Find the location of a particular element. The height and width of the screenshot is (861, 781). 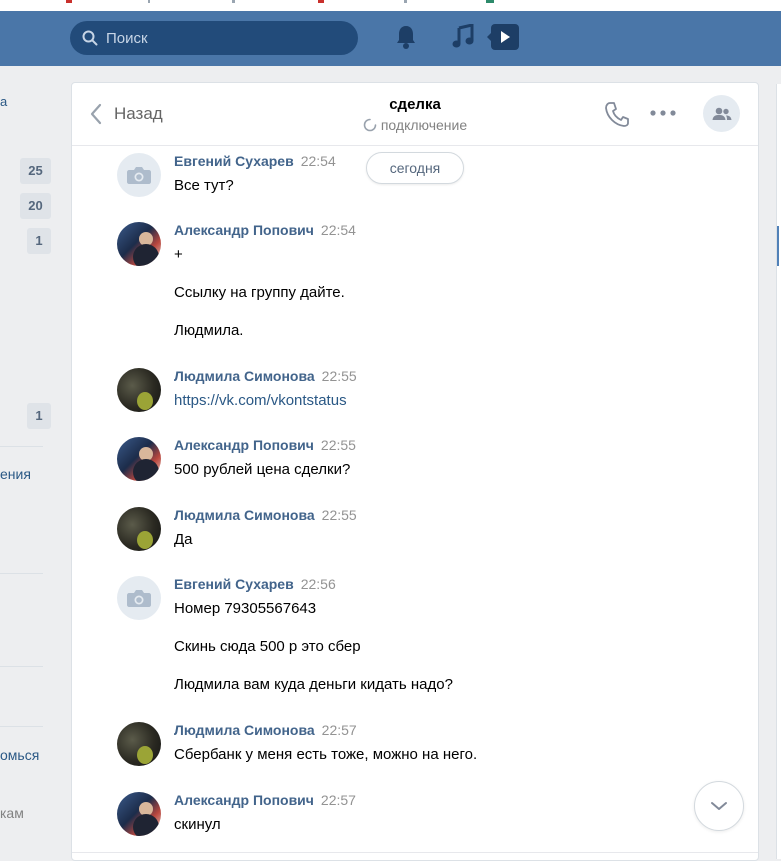

message-text: скинул is located at coordinates (197, 824).